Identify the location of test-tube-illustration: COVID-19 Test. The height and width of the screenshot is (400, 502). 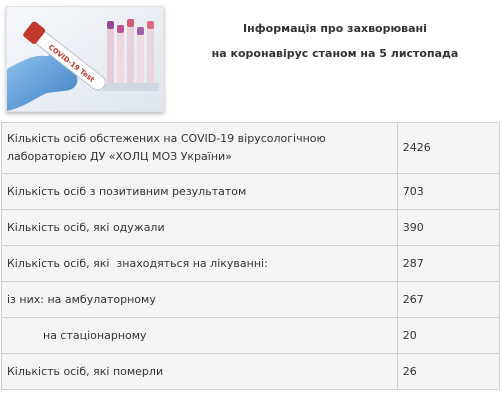
(85, 59).